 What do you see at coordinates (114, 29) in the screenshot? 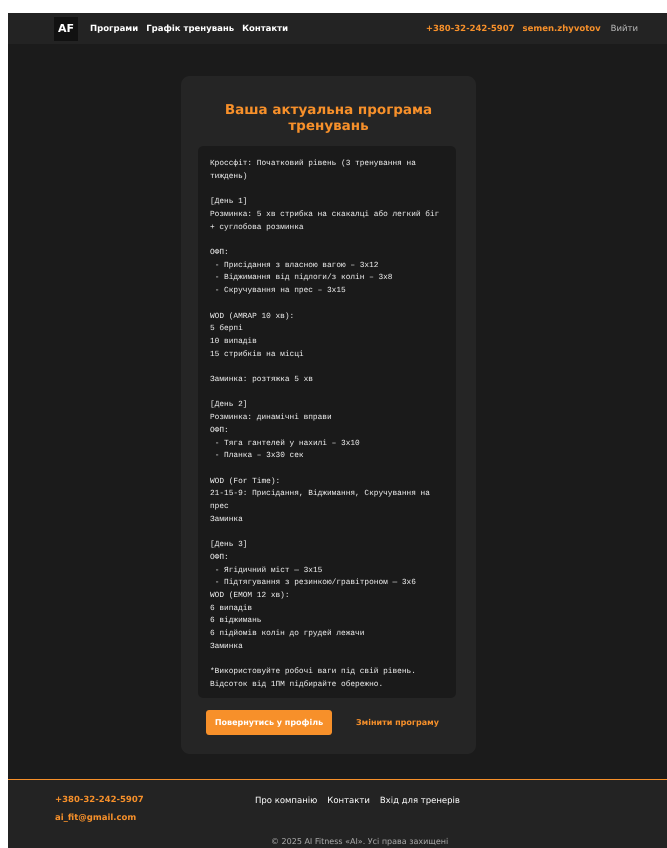
I see `nav-link: Програми` at bounding box center [114, 29].